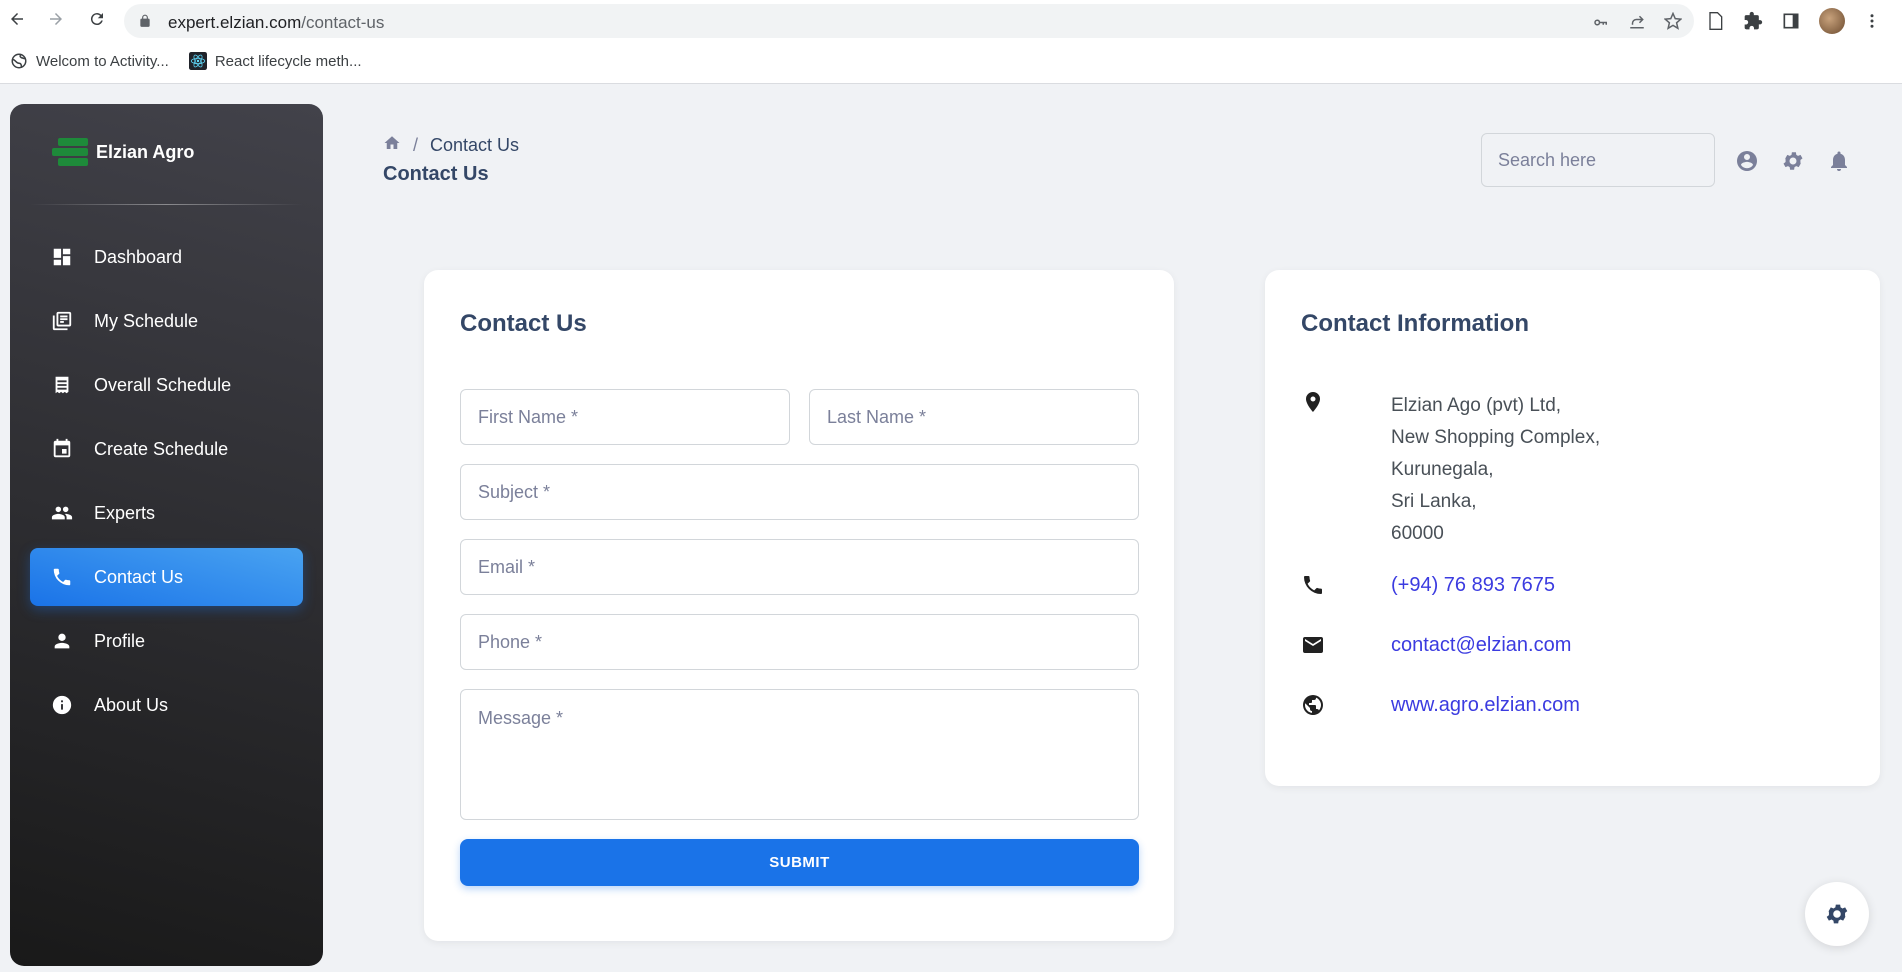 The height and width of the screenshot is (972, 1902). I want to click on configurator-button, so click(1837, 914).